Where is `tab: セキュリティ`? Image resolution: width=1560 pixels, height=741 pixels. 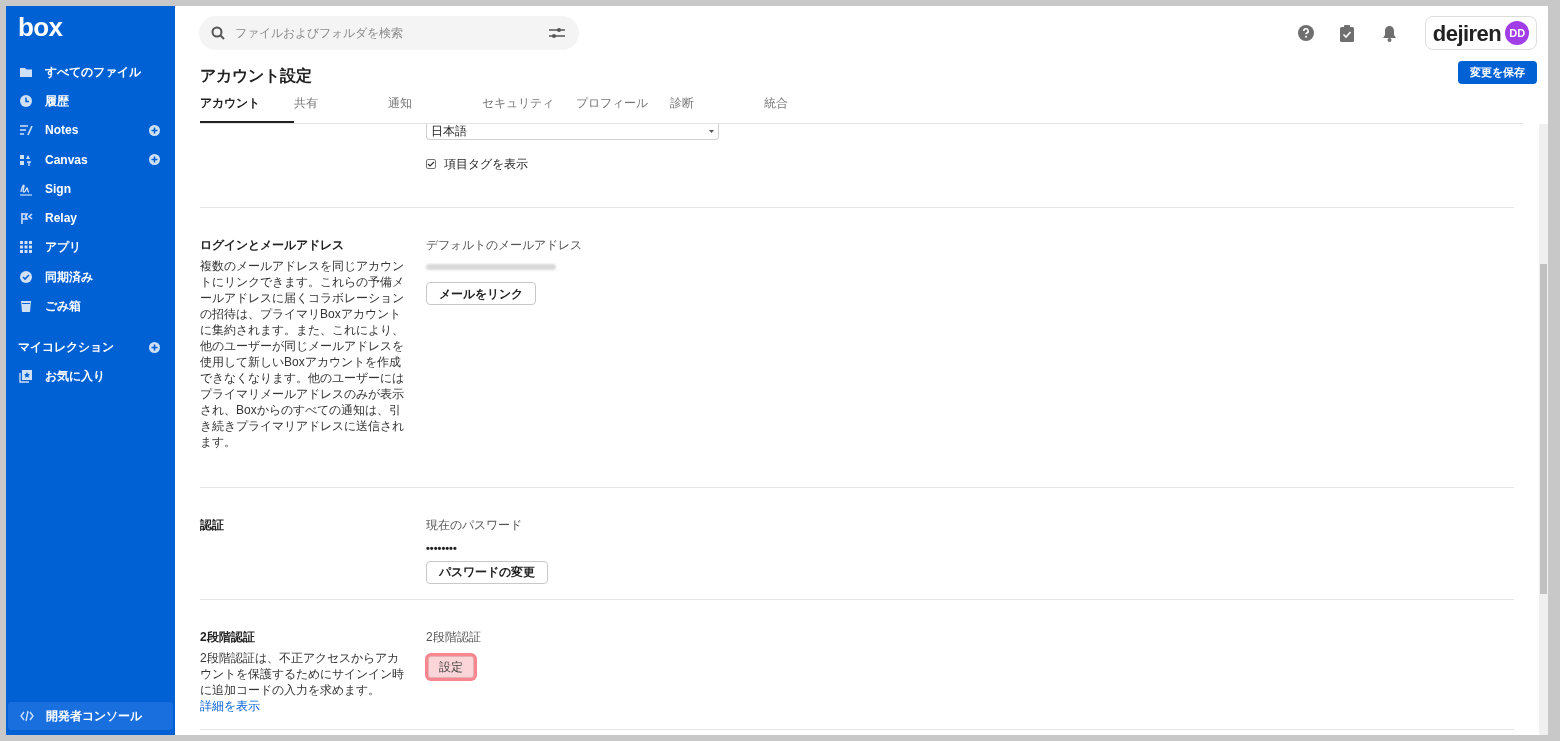
tab: セキュリティ is located at coordinates (529, 106).